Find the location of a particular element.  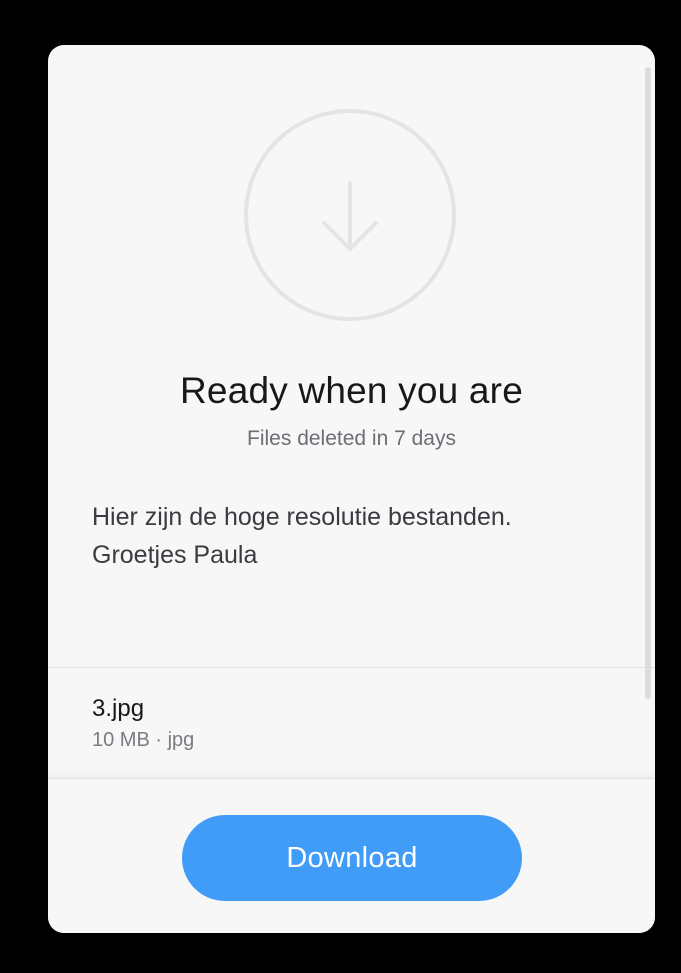

action-footer: Download is located at coordinates (351, 855).